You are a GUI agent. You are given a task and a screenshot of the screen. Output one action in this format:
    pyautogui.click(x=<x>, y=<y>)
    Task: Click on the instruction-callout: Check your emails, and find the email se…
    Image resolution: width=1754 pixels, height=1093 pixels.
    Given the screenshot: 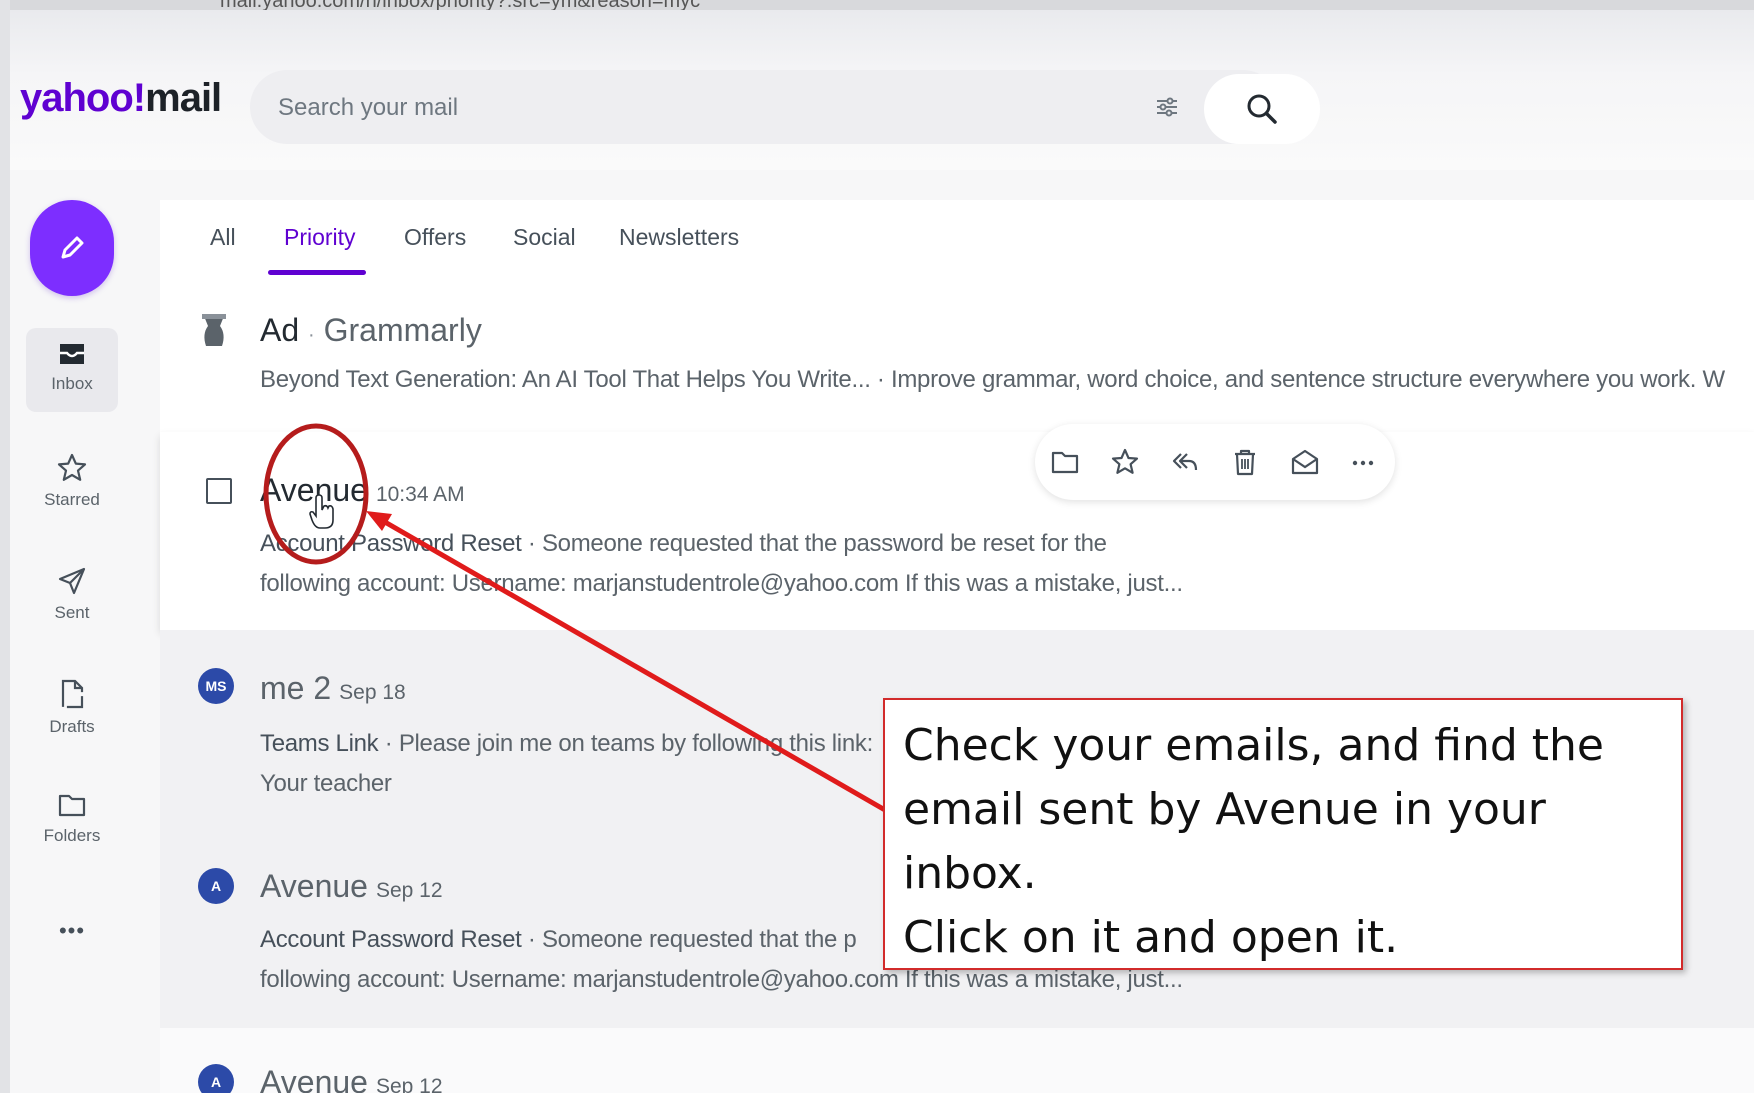 What is the action you would take?
    pyautogui.click(x=1283, y=834)
    